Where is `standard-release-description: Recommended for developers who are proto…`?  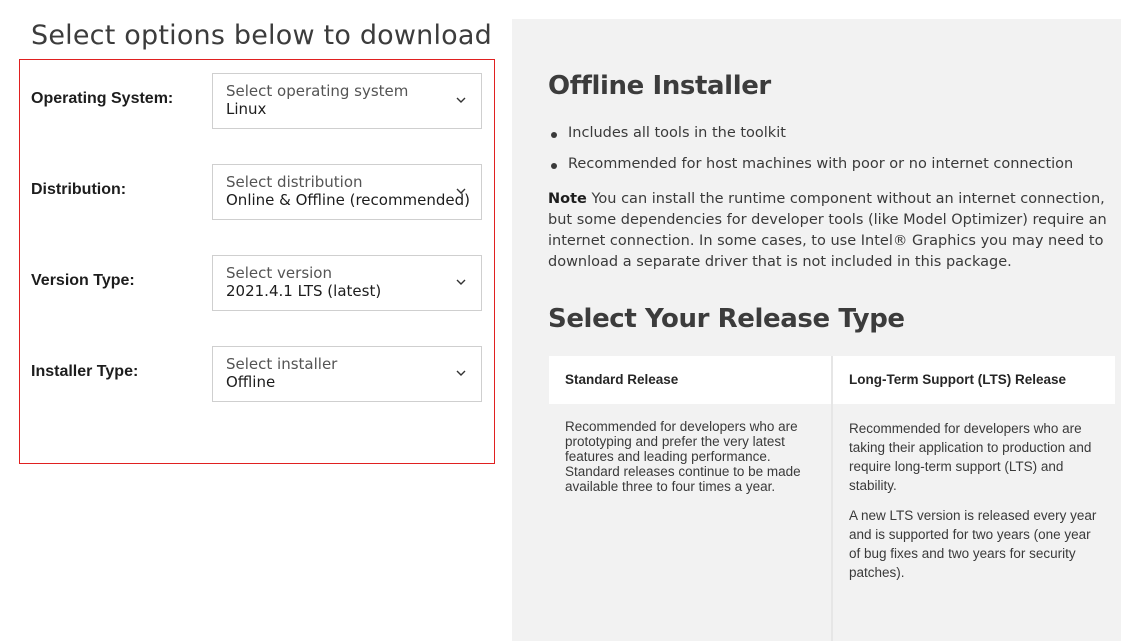 standard-release-description: Recommended for developers who are proto… is located at coordinates (683, 456).